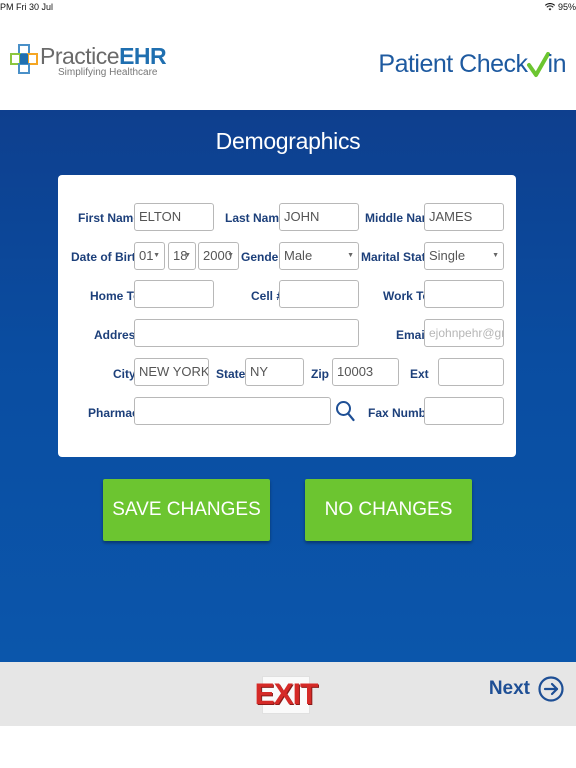 The width and height of the screenshot is (576, 768). I want to click on pharmacy-field, so click(232, 411).